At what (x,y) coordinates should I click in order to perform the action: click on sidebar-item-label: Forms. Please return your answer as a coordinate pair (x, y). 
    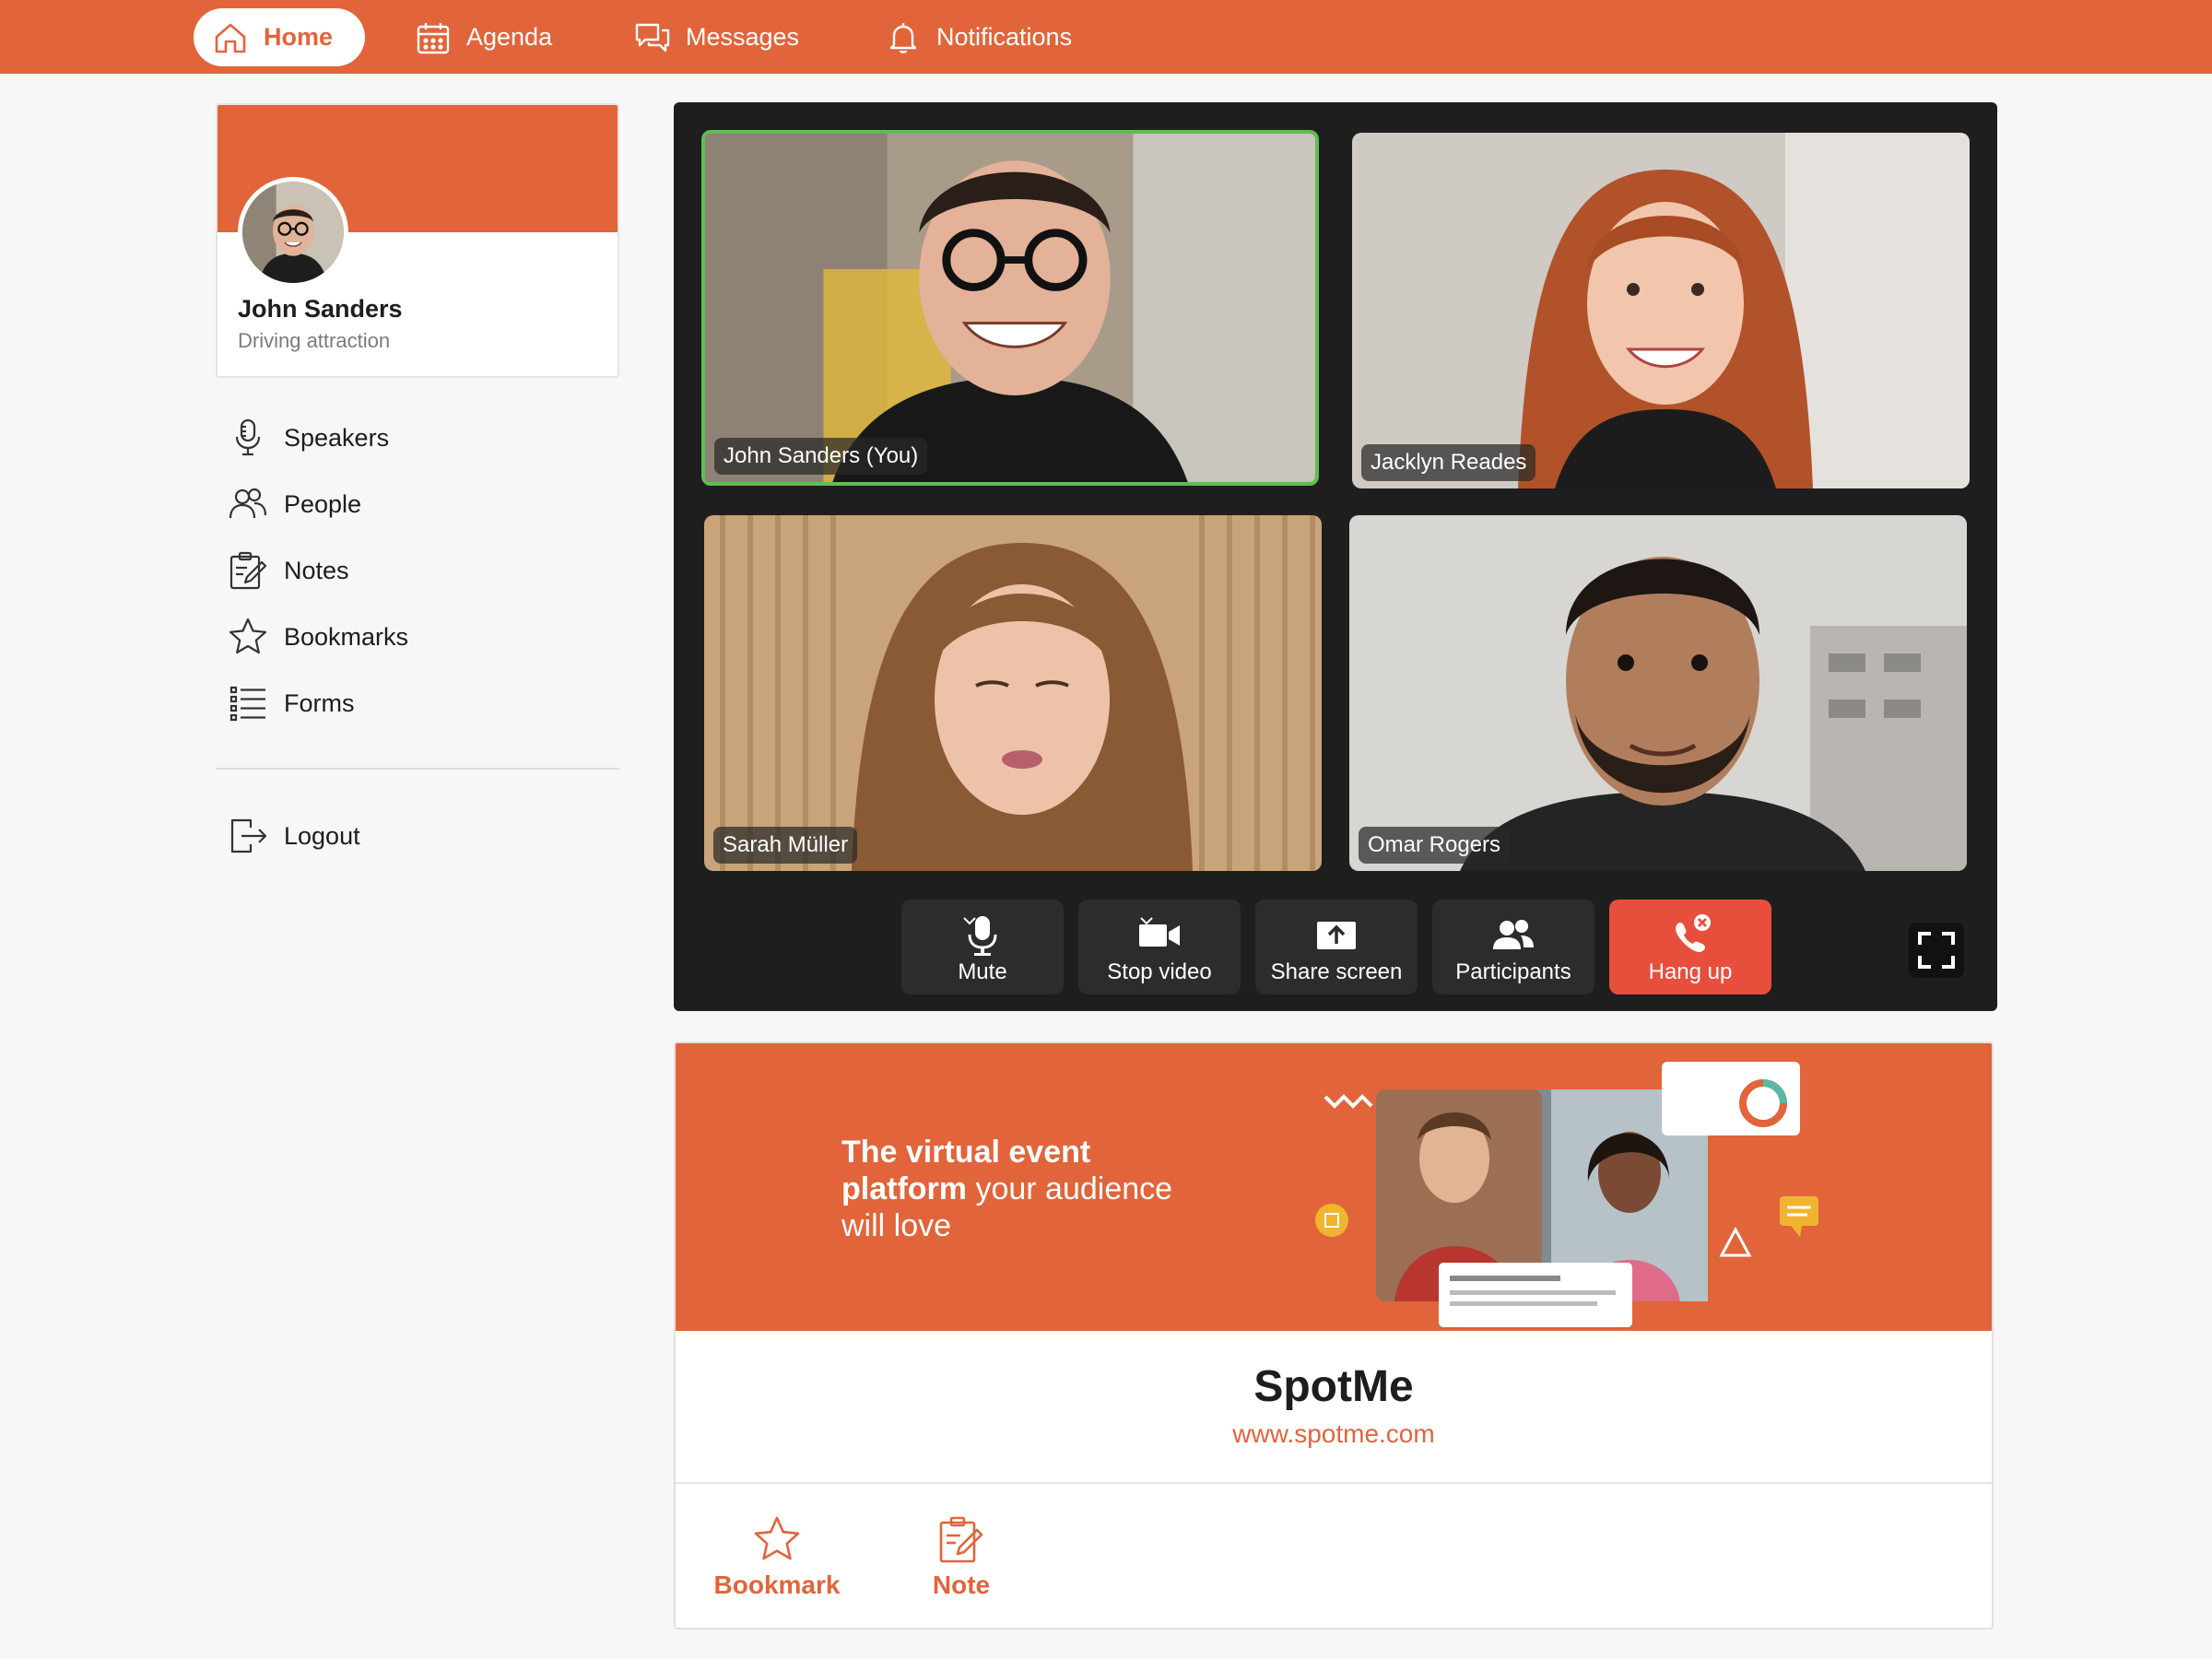
    Looking at the image, I should click on (319, 702).